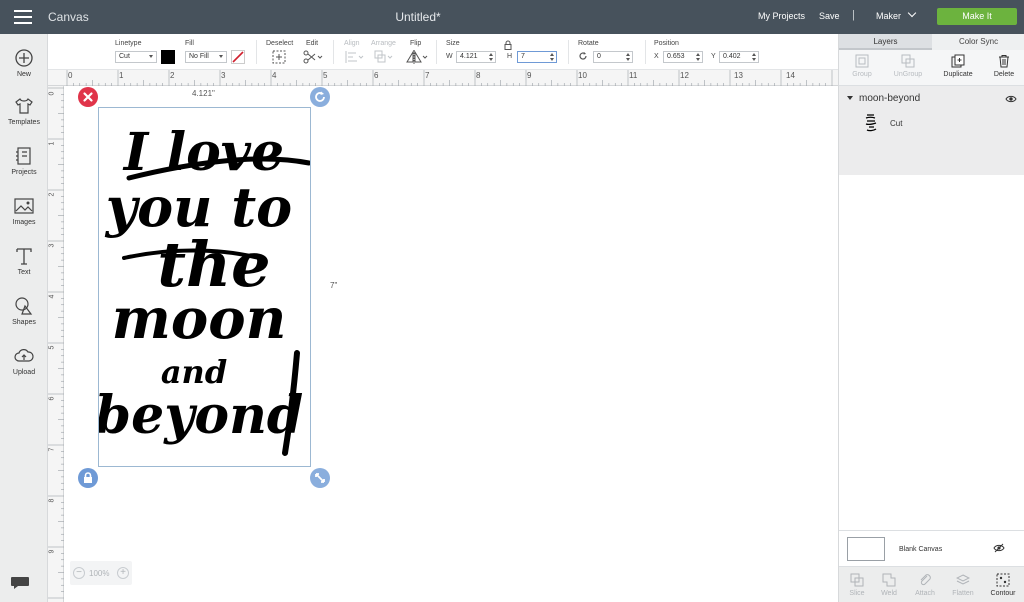  What do you see at coordinates (199, 319) in the screenshot?
I see `artwork-line: moon` at bounding box center [199, 319].